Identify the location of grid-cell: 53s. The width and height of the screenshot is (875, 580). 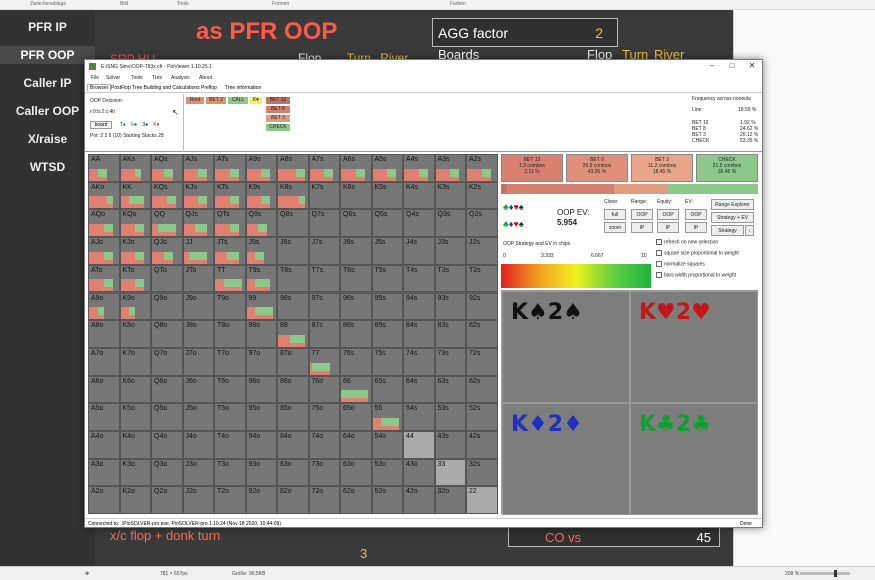
(450, 417).